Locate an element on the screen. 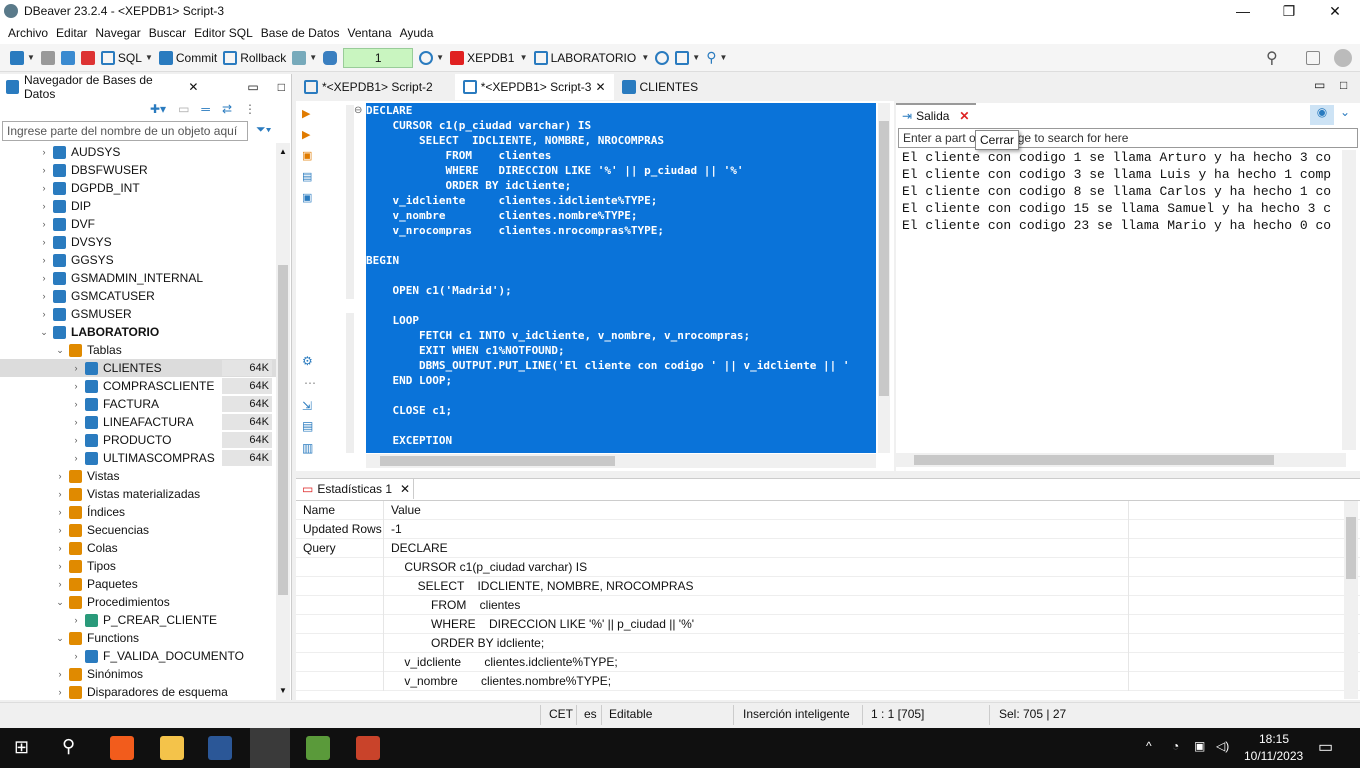  tree-item: › DIP is located at coordinates (138, 206).